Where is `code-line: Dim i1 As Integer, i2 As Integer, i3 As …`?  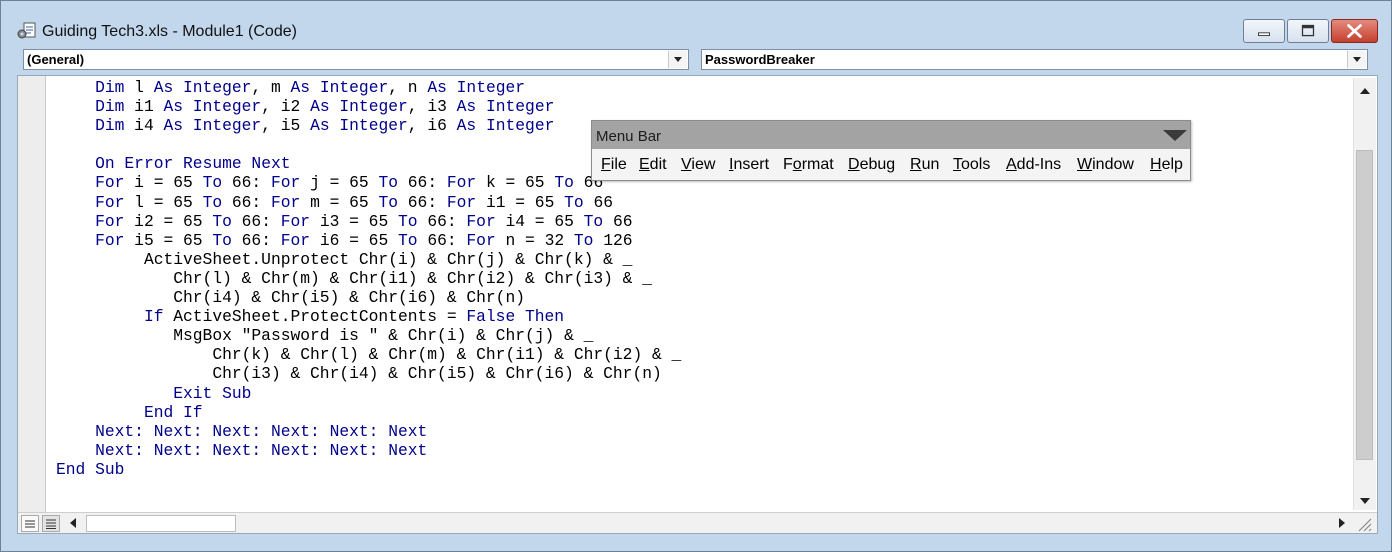
code-line: Dim i1 As Integer, i2 As Integer, i3 As … is located at coordinates (368, 106).